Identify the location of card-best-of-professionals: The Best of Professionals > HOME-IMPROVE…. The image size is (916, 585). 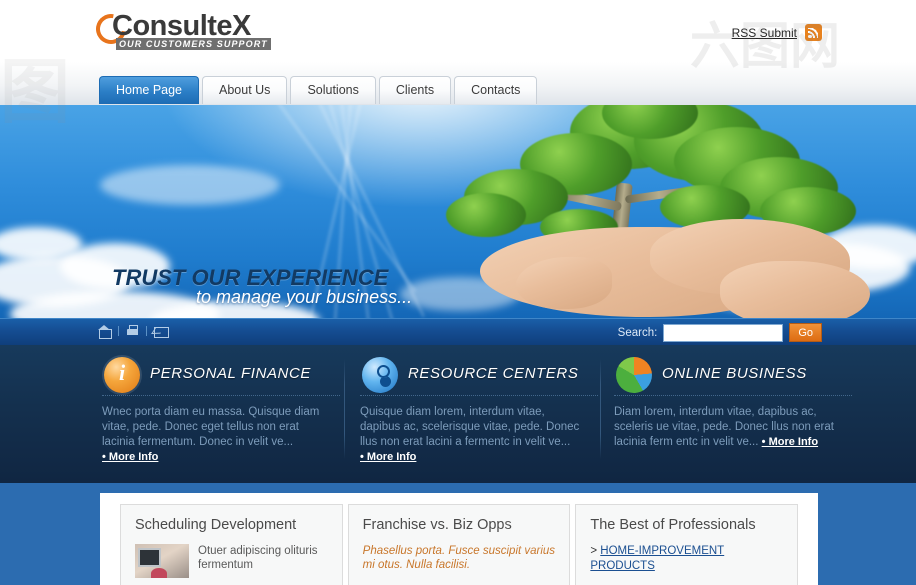
(687, 544).